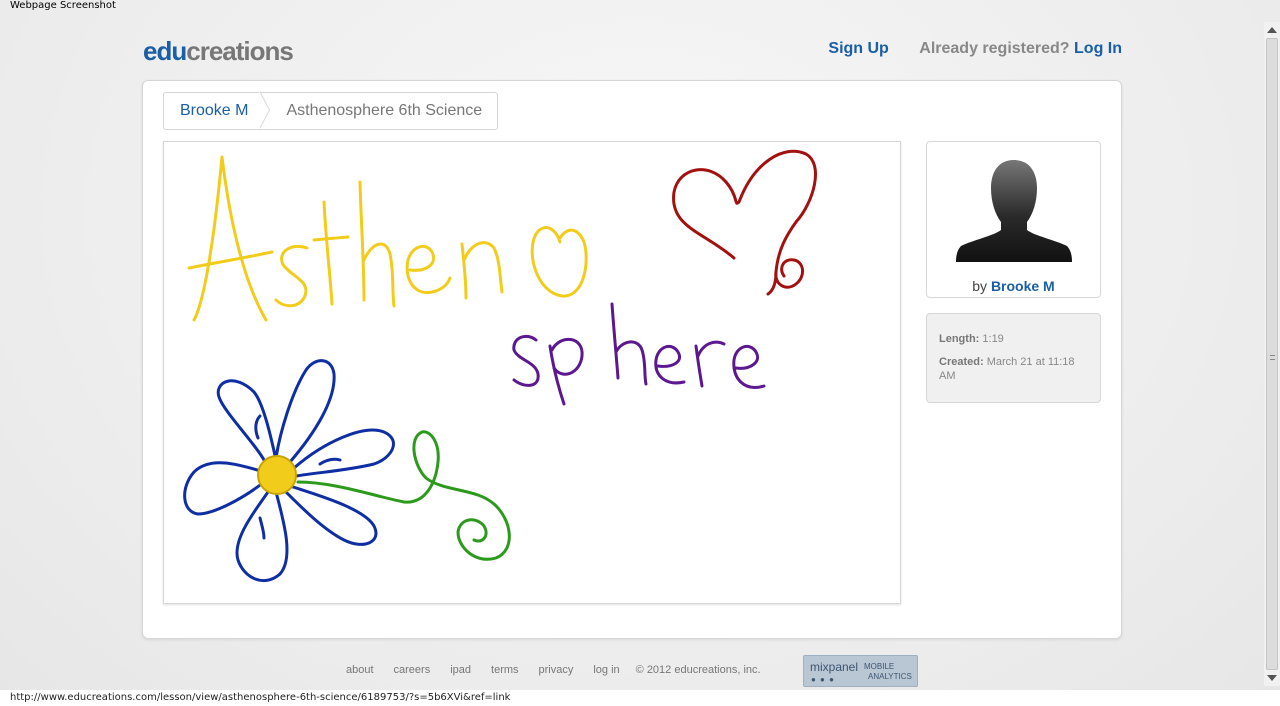 This screenshot has height=706, width=1280. I want to click on signup-link: Sign Up, so click(858, 48).